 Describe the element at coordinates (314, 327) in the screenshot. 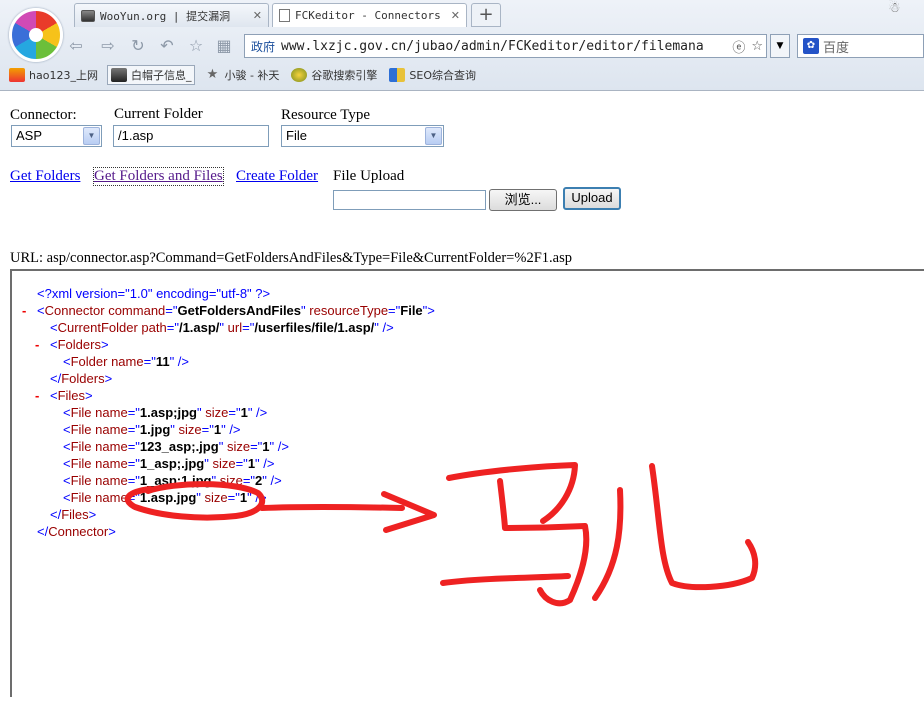

I see `current-folder-url: /userfiles/file/1.asp/` at that location.